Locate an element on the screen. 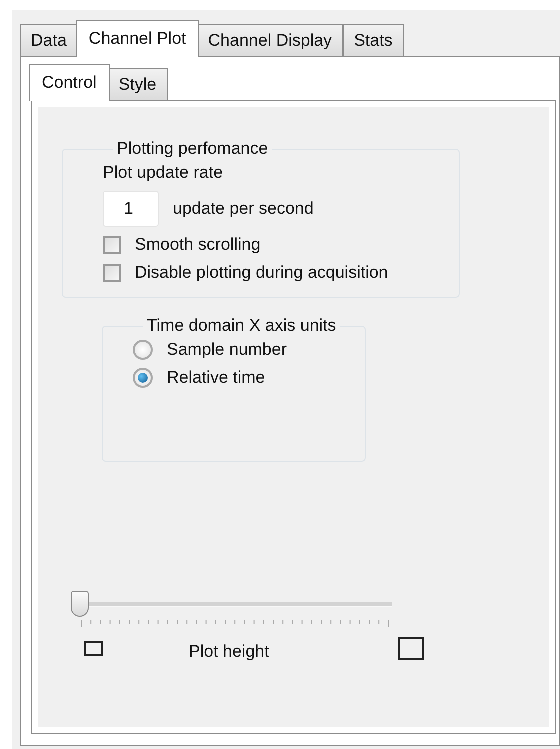  group-title: Time domain X axis units is located at coordinates (242, 326).